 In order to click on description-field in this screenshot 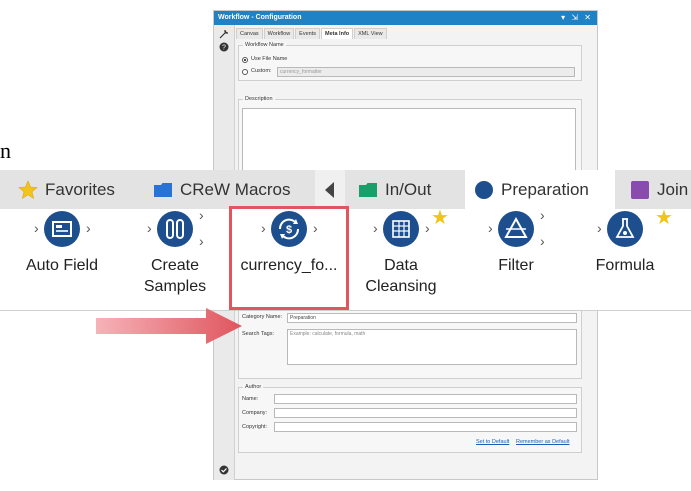, I will do `click(409, 139)`.